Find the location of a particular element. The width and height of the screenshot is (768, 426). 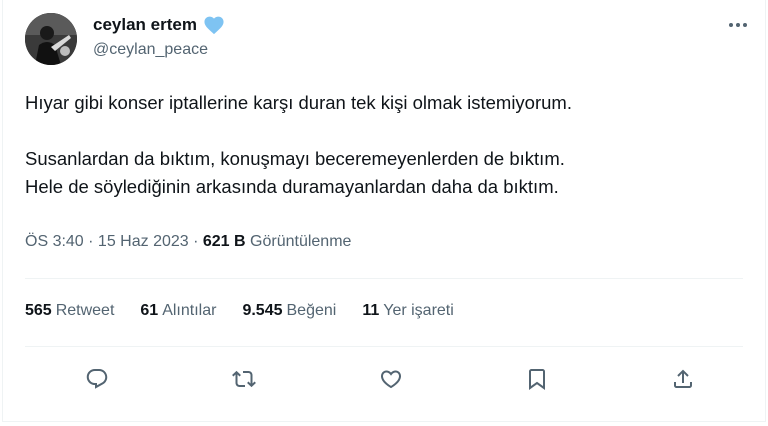

stat-count: 565 is located at coordinates (38, 310).